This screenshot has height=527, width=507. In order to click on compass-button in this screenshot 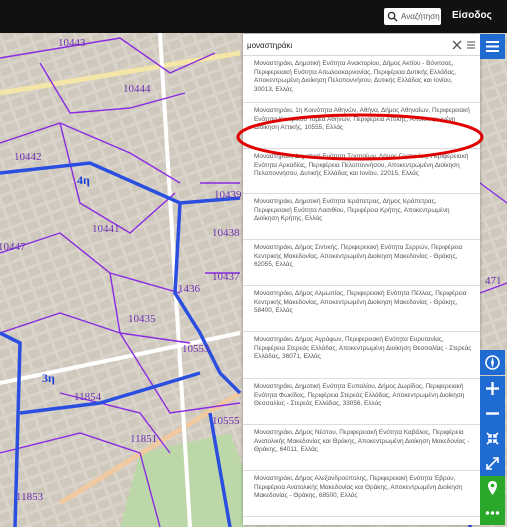, I will do `click(492, 362)`.